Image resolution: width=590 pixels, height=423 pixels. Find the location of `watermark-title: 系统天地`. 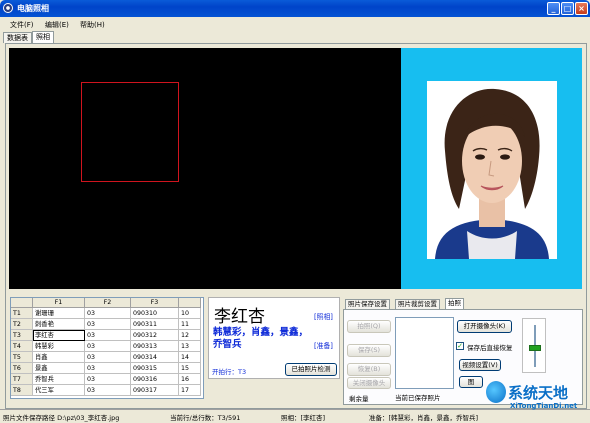

watermark-title: 系统天地 is located at coordinates (538, 393).